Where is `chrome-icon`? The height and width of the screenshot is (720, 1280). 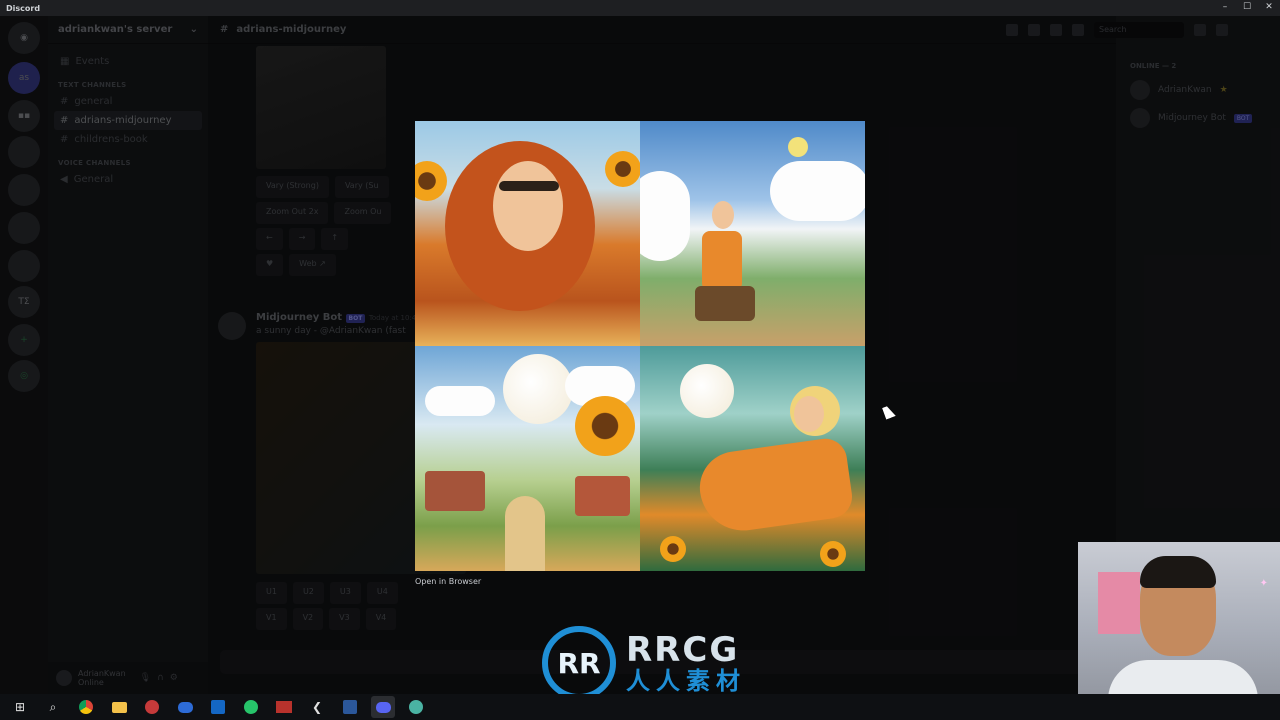
chrome-icon is located at coordinates (86, 707).